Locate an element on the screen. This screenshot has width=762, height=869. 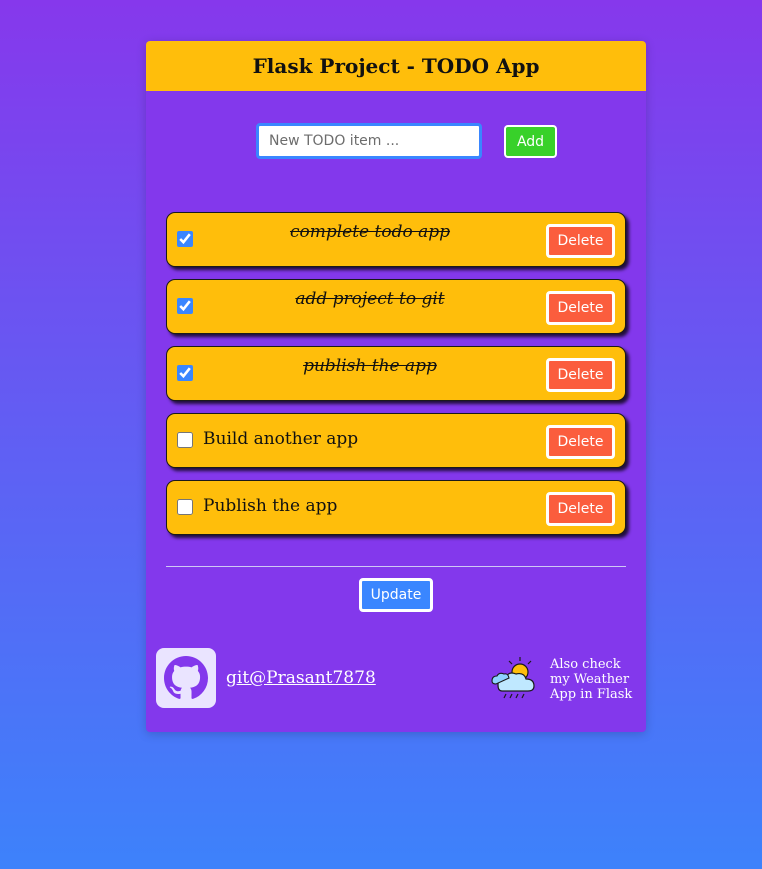
card-header: Flask Project - TODO App is located at coordinates (396, 66).